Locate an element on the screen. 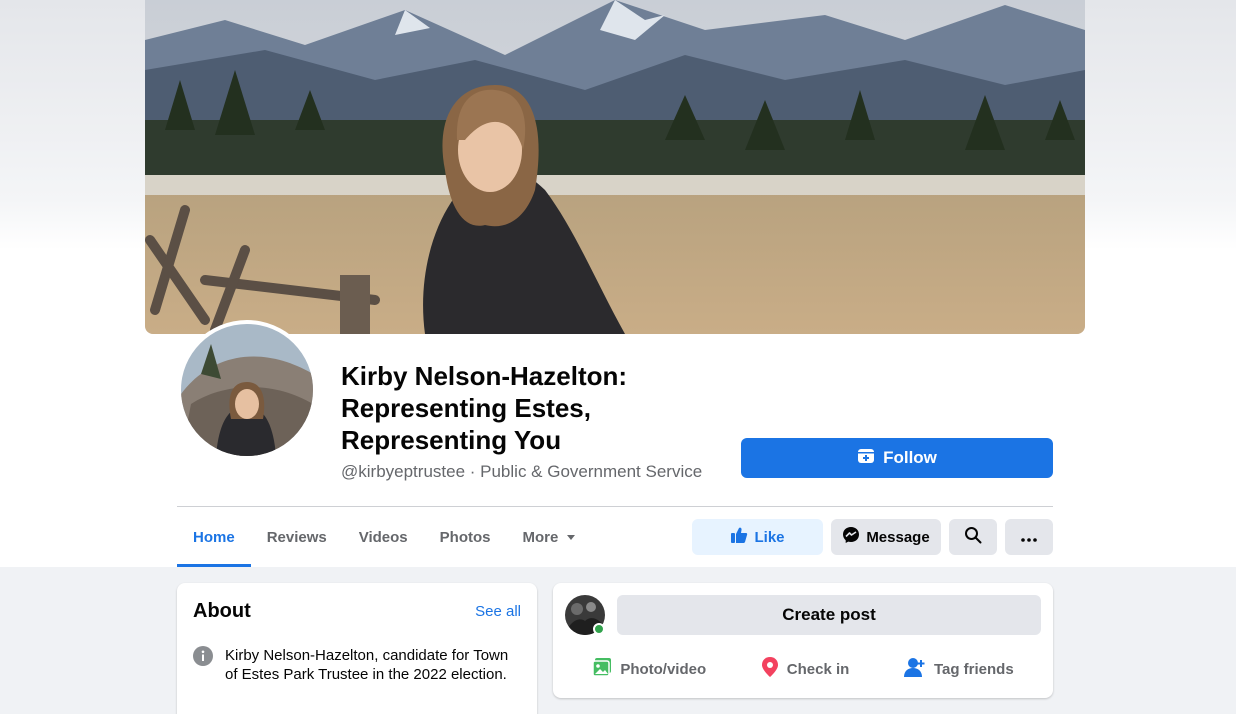 The height and width of the screenshot is (714, 1236). photo-video-label: Photo/video is located at coordinates (663, 669).